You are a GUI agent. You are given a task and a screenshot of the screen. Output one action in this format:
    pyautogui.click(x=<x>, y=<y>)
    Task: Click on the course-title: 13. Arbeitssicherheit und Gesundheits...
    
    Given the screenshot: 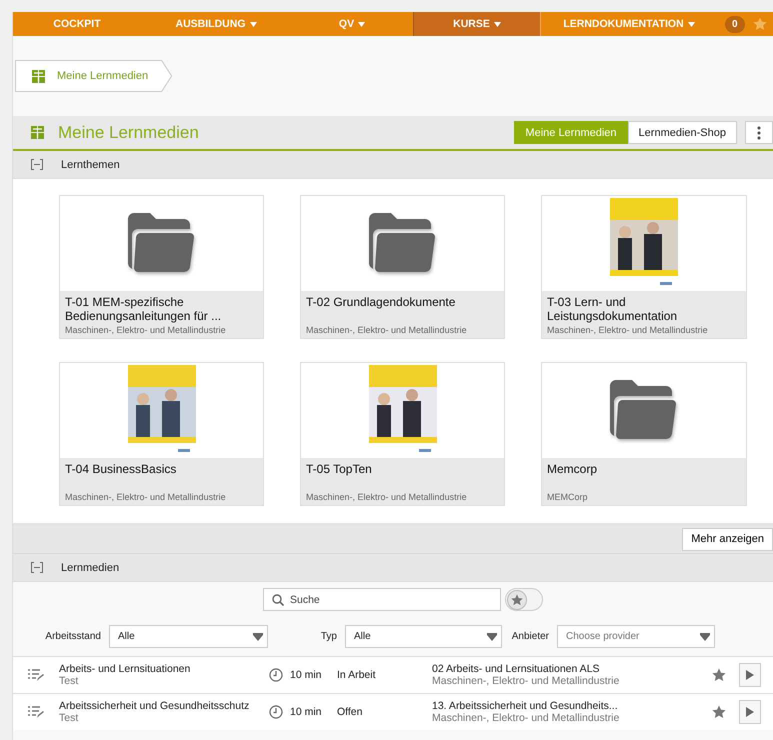 What is the action you would take?
    pyautogui.click(x=525, y=706)
    